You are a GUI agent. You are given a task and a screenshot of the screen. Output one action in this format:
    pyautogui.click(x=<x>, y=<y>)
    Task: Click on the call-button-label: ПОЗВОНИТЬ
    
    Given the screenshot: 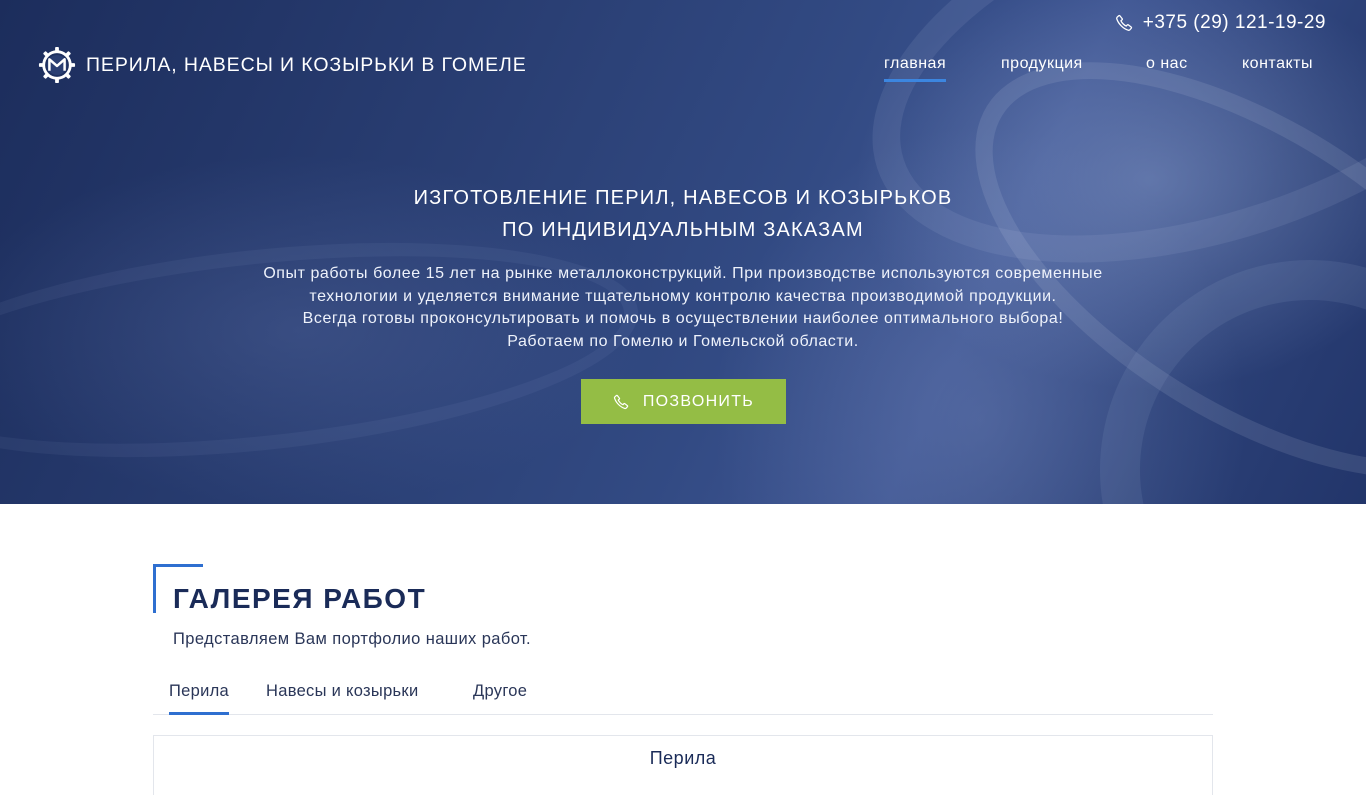 What is the action you would take?
    pyautogui.click(x=698, y=401)
    